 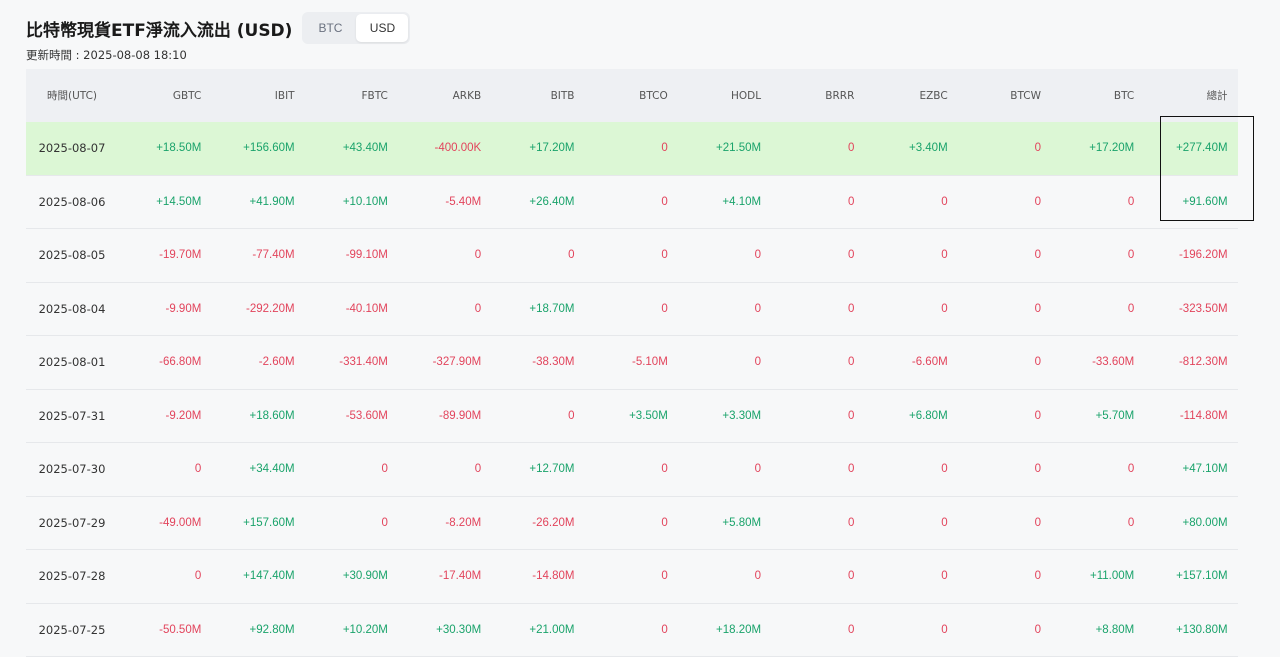 What do you see at coordinates (910, 416) in the screenshot?
I see `flow-cell: +6.80M` at bounding box center [910, 416].